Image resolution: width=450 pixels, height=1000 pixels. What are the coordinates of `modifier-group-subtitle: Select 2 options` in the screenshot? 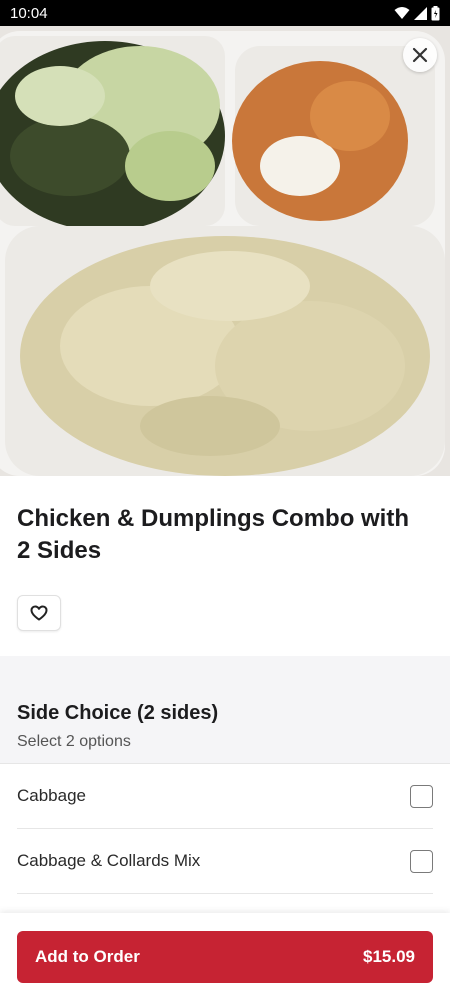 It's located at (74, 741).